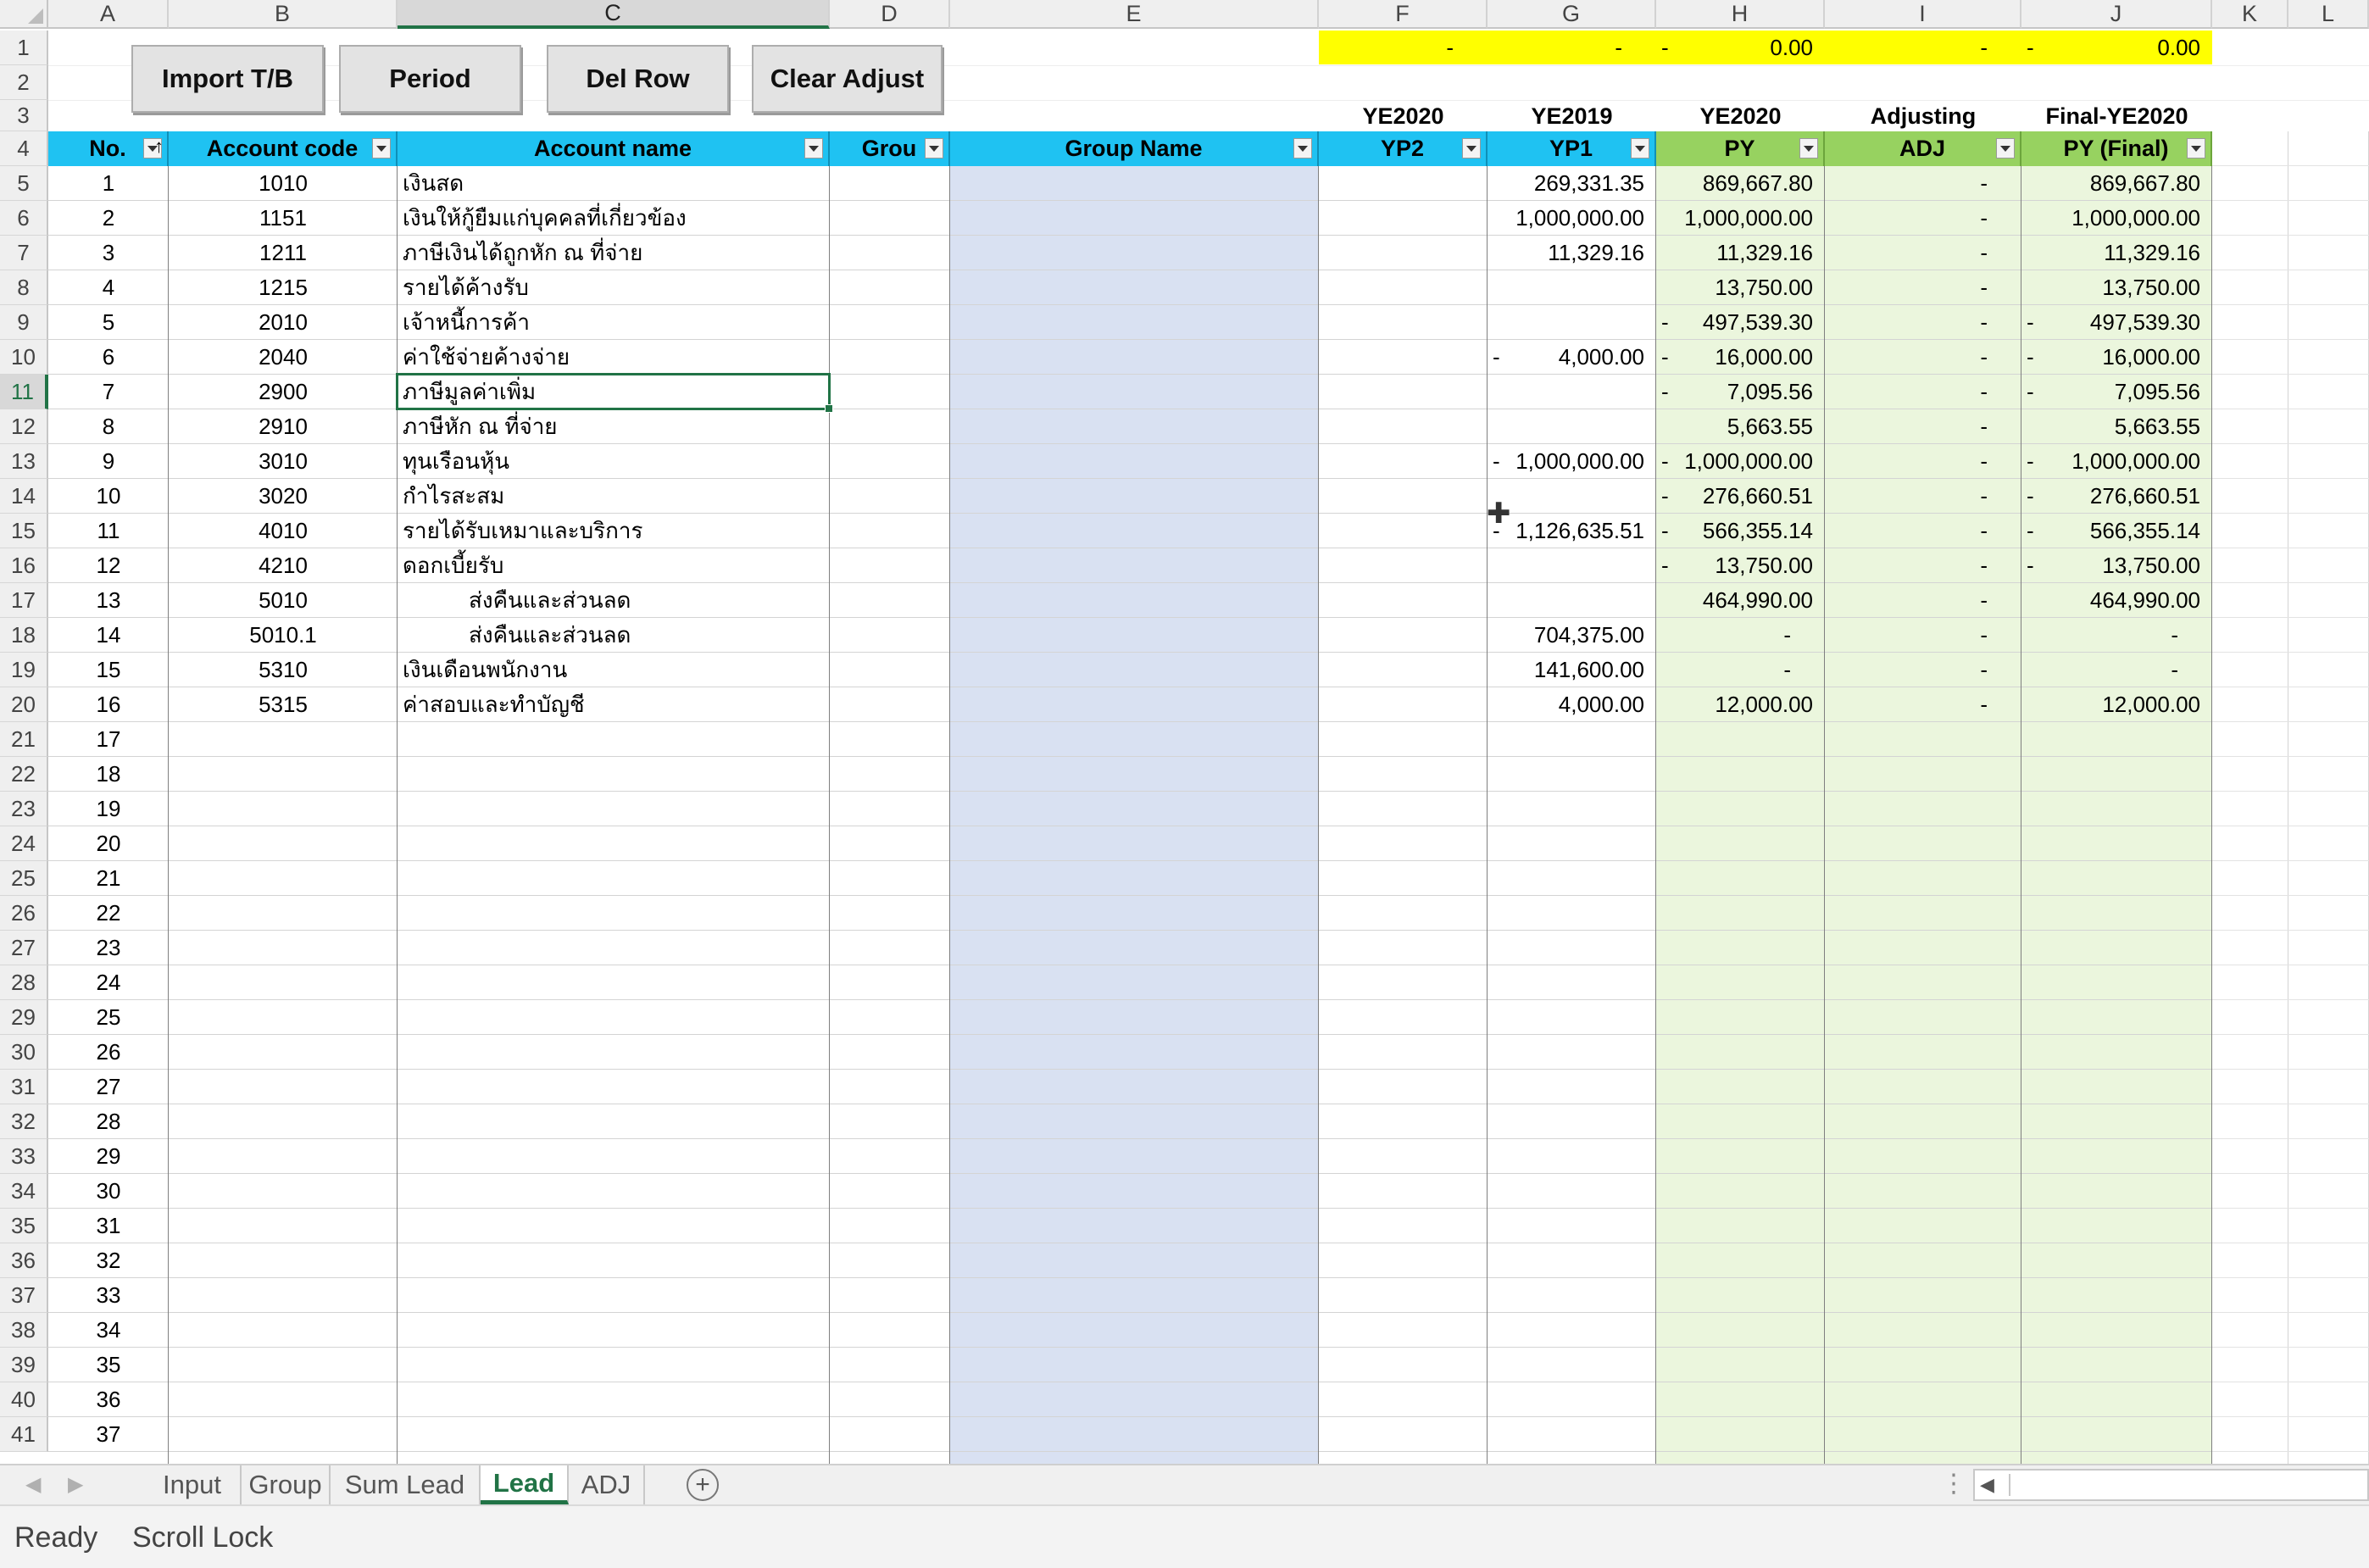 This screenshot has height=1568, width=2369. What do you see at coordinates (24, 913) in the screenshot?
I see `row-header-26: 26` at bounding box center [24, 913].